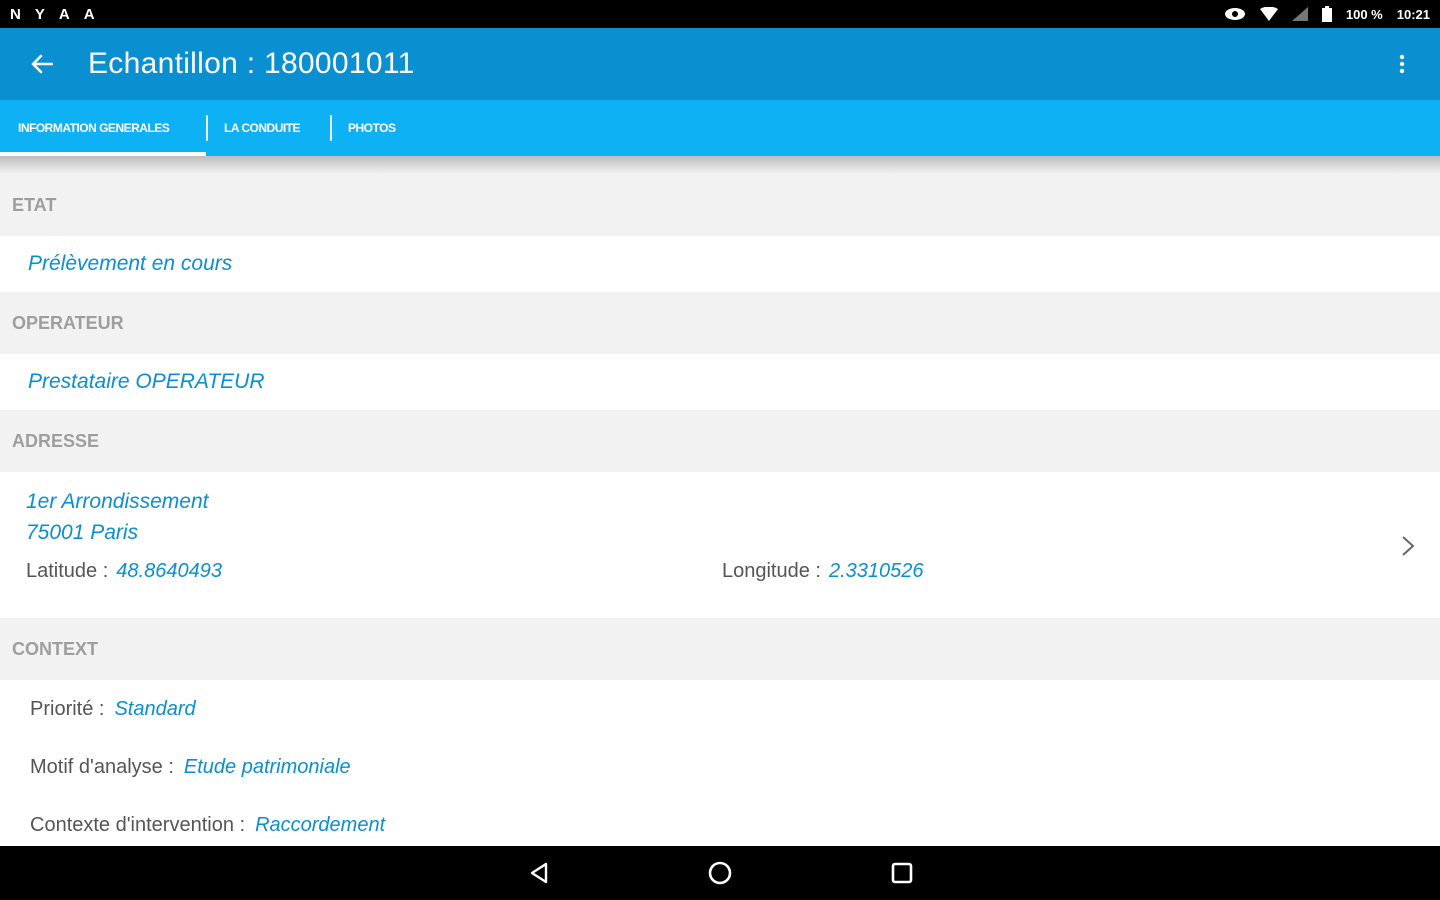 This screenshot has width=1440, height=900. Describe the element at coordinates (130, 263) in the screenshot. I see `etat-value: Prélèvement en cours` at that location.